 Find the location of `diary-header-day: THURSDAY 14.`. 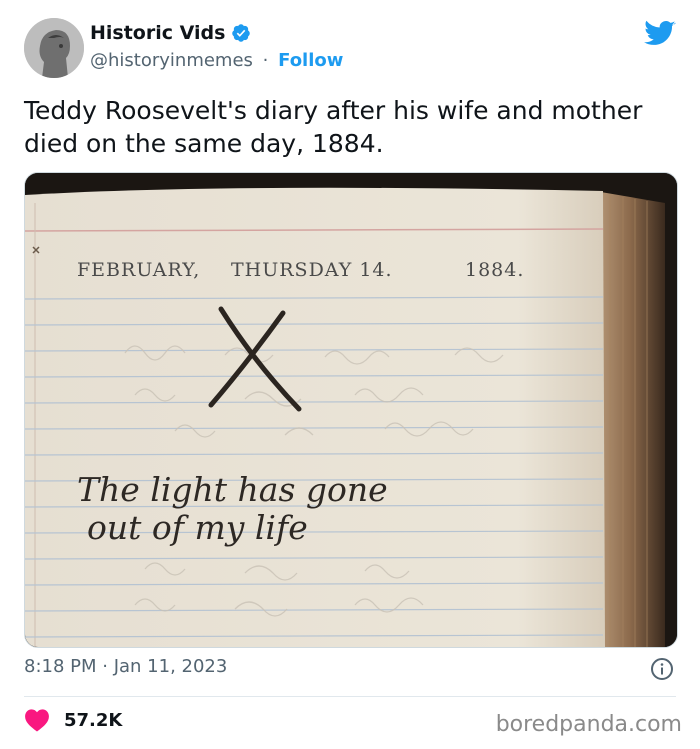

diary-header-day: THURSDAY 14. is located at coordinates (312, 270).